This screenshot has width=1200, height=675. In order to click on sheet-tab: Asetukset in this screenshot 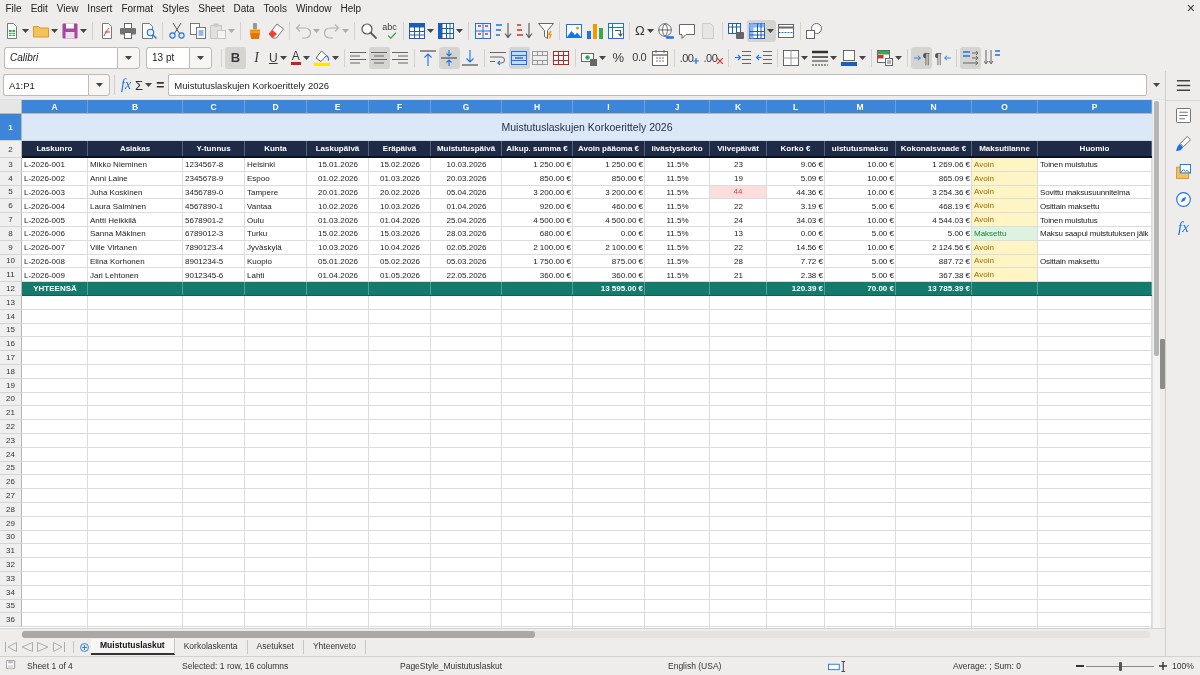, I will do `click(275, 647)`.